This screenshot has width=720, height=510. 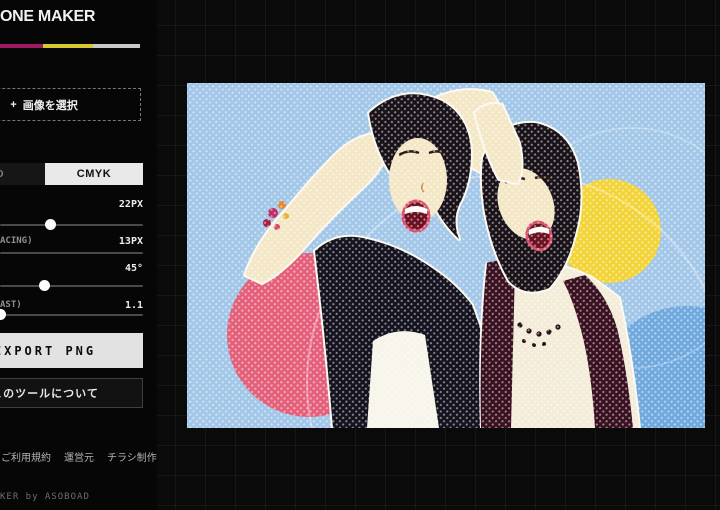 I want to click on spacing-label: ACING), so click(x=16, y=241).